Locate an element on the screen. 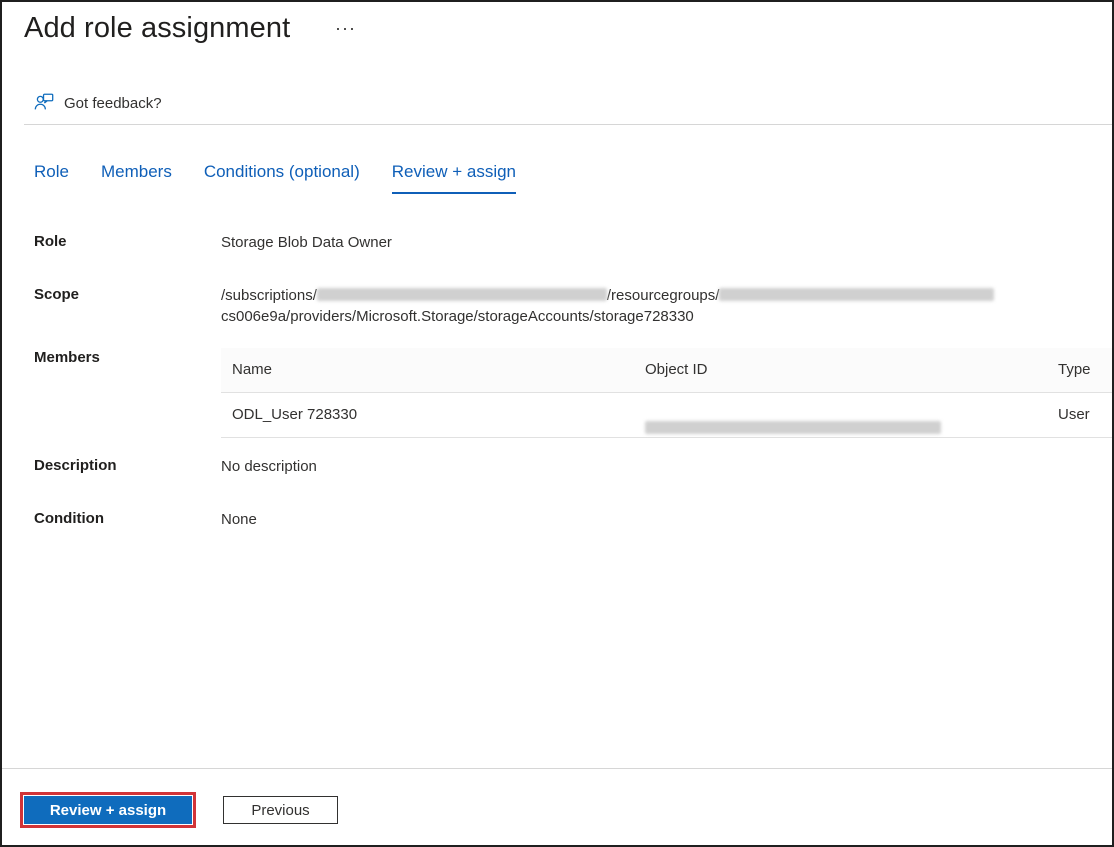 Image resolution: width=1114 pixels, height=847 pixels. scope-label: Scope is located at coordinates (57, 294).